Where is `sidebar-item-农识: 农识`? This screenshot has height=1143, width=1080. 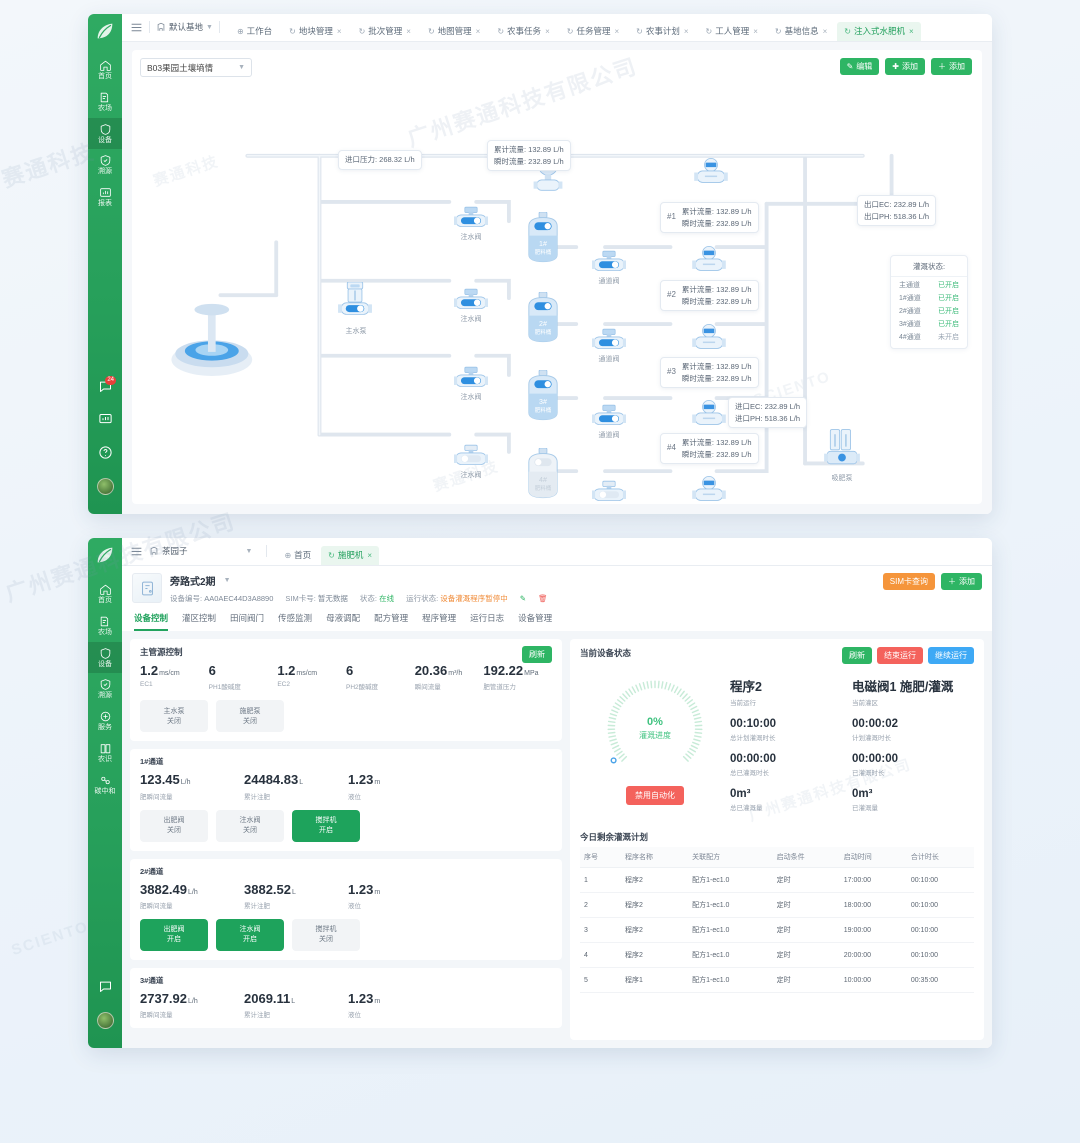 sidebar-item-农识: 农识 is located at coordinates (105, 753).